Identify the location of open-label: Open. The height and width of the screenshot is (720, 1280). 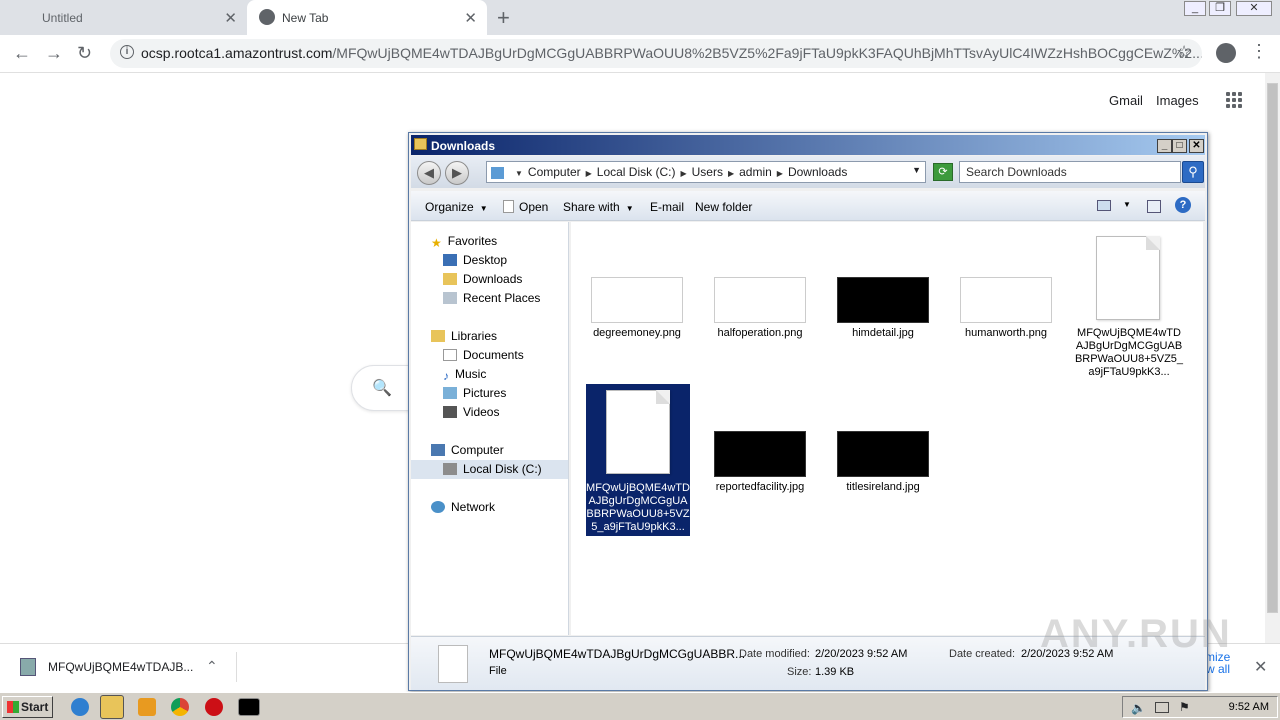
(534, 207).